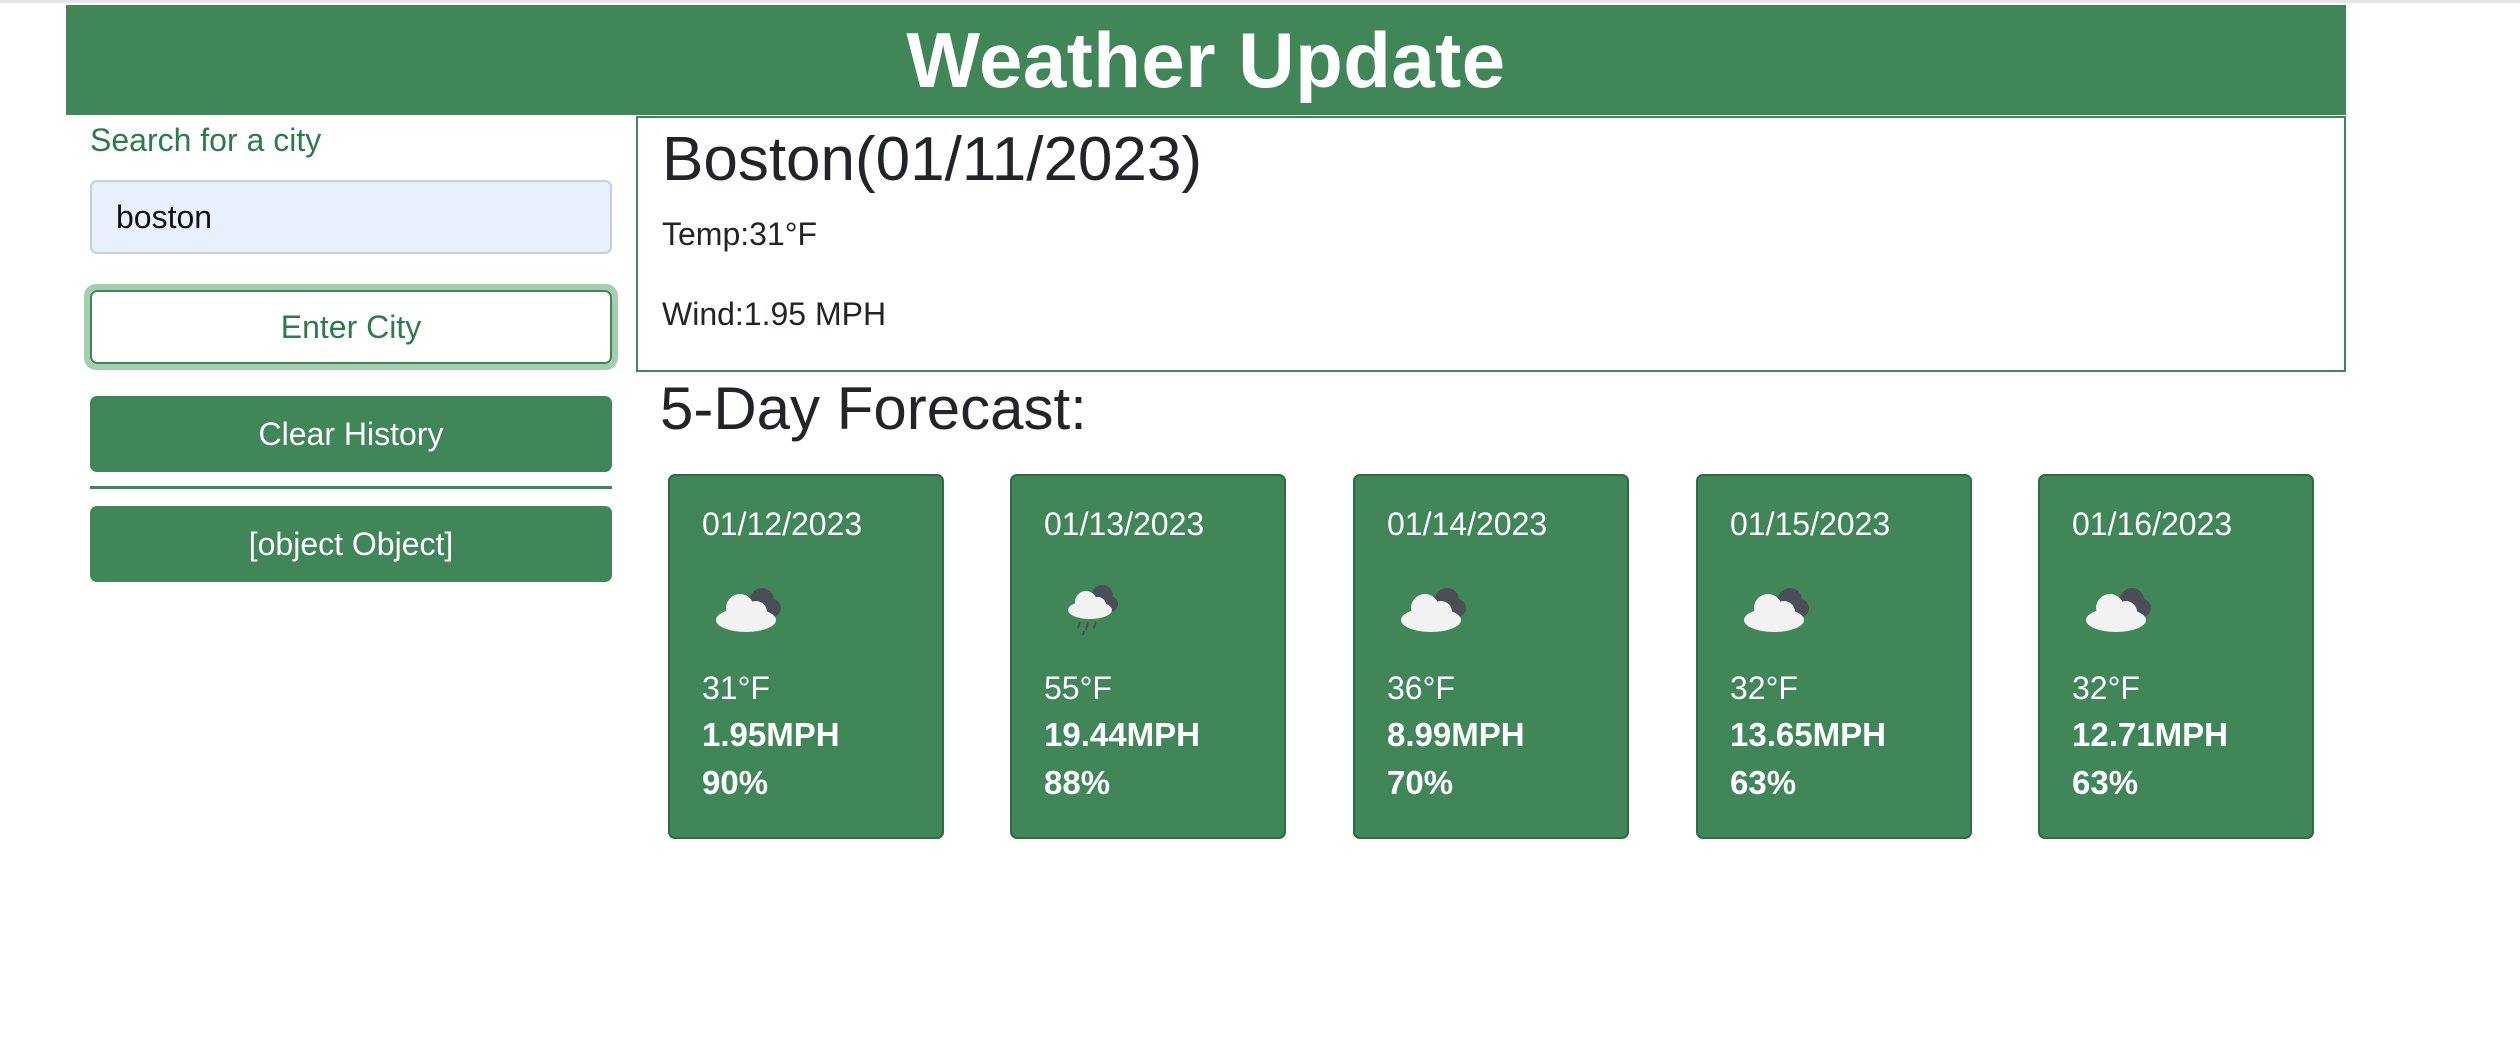  Describe the element at coordinates (2176, 656) in the screenshot. I see `forecast-card: 01/16/2023 32°F 12.71MPH 63%` at that location.